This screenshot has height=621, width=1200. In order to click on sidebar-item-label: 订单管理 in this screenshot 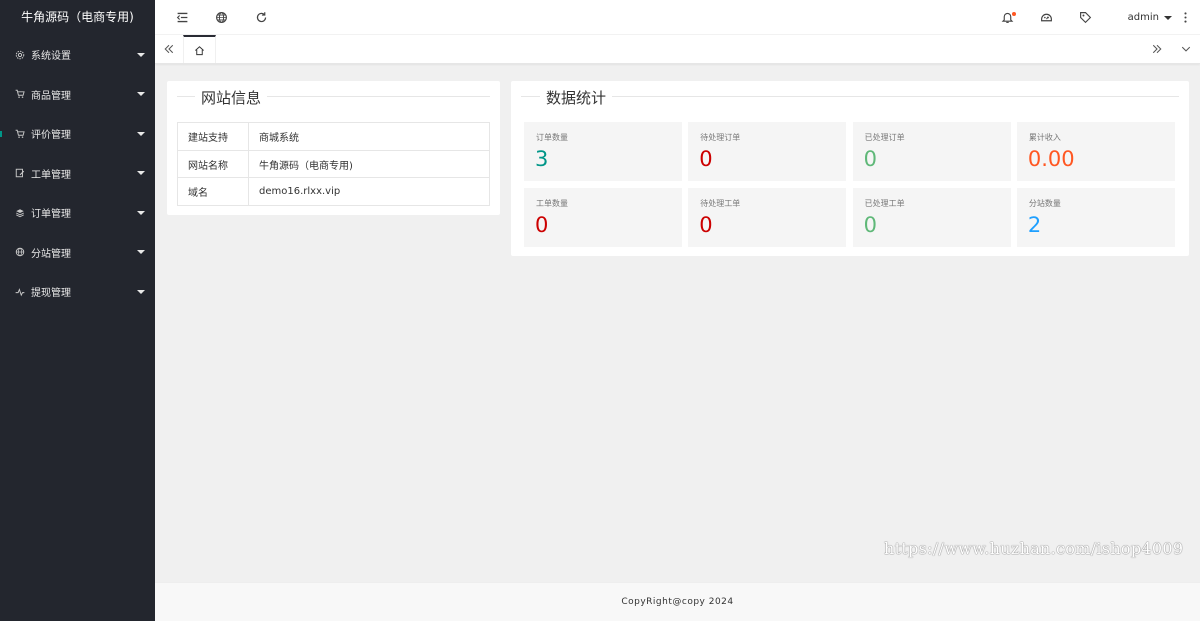, I will do `click(51, 215)`.